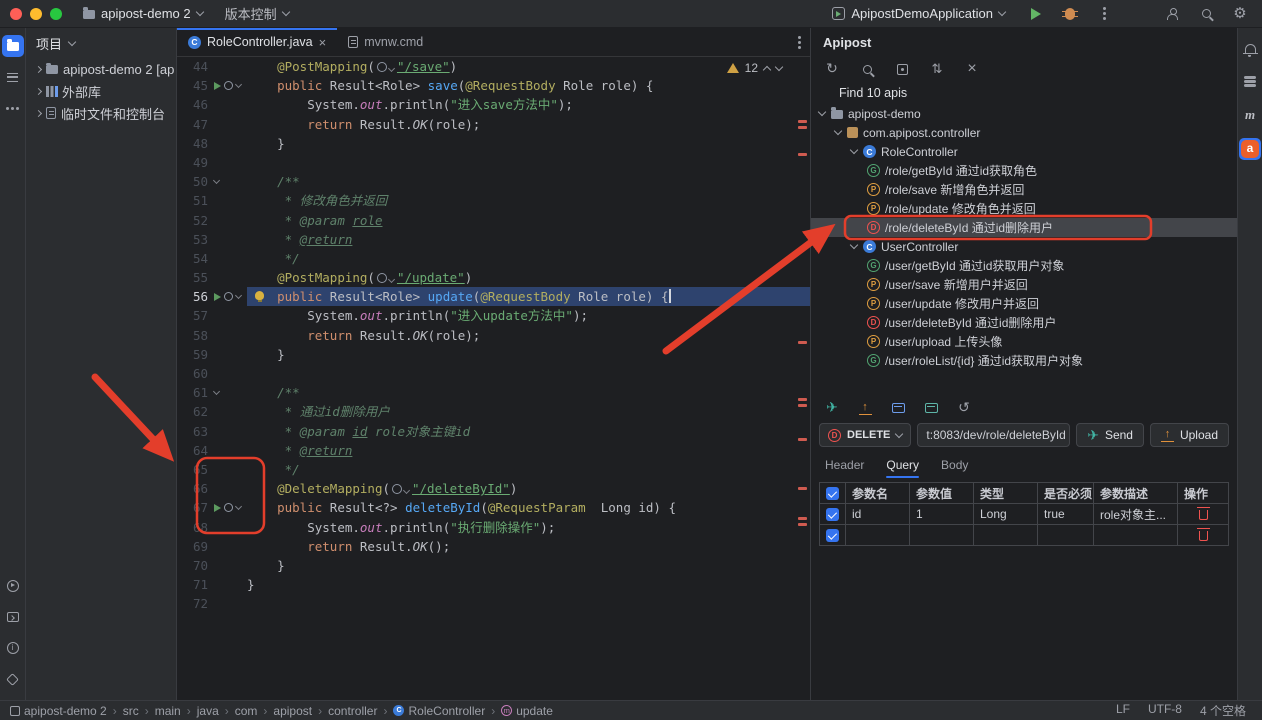 The image size is (1262, 720). Describe the element at coordinates (101, 113) in the screenshot. I see `project-tree-item: 临时文件和控制台` at that location.